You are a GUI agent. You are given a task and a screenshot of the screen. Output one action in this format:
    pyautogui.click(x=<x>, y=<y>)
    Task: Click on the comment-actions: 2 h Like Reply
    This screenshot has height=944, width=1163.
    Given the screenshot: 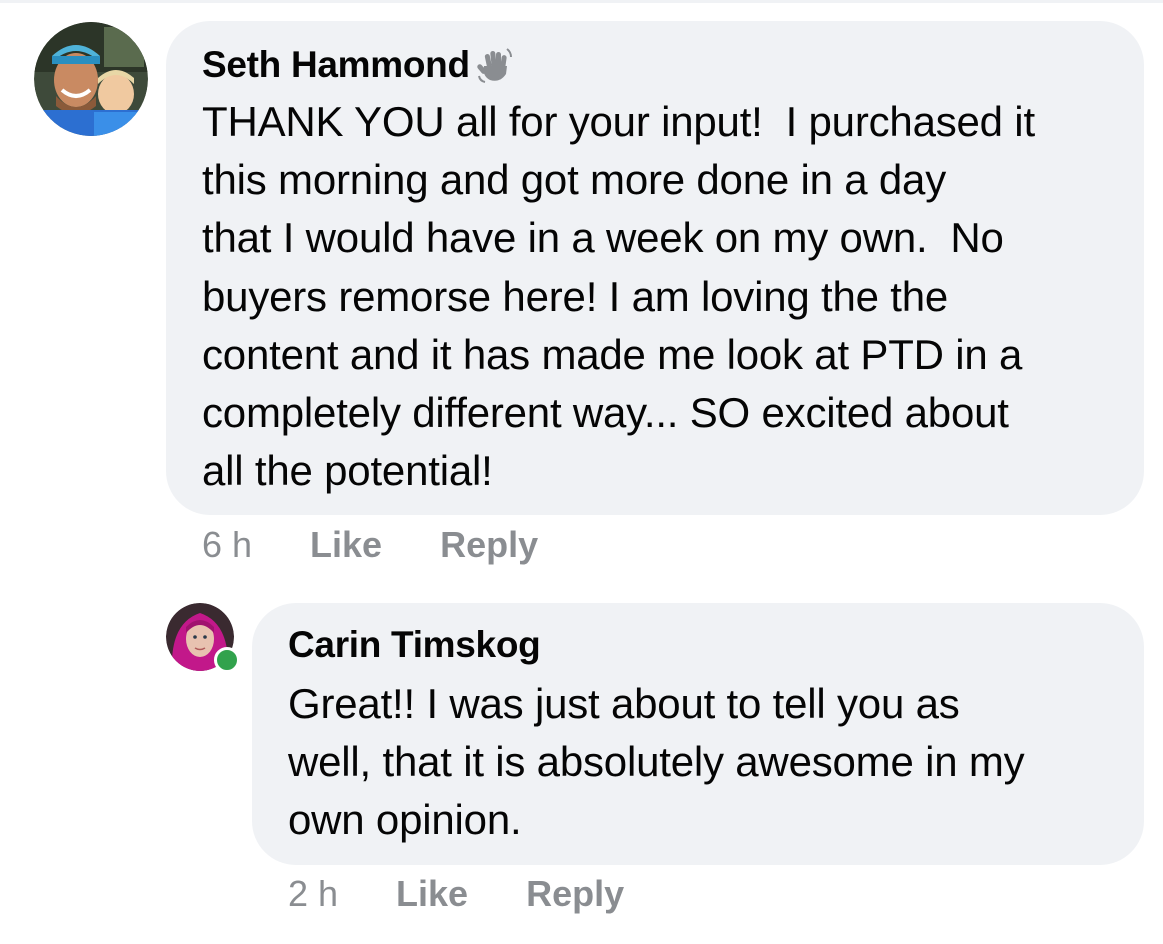 What is the action you would take?
    pyautogui.click(x=456, y=894)
    